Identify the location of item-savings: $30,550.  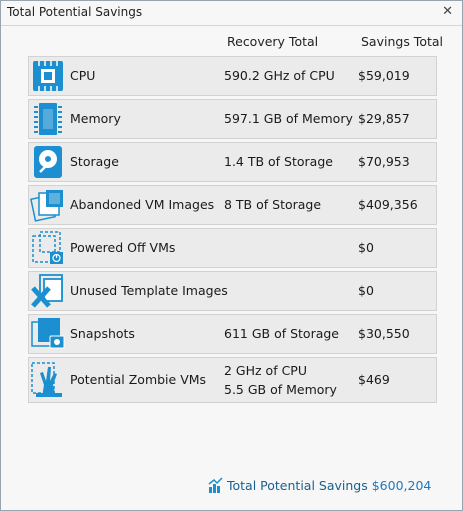
(384, 333).